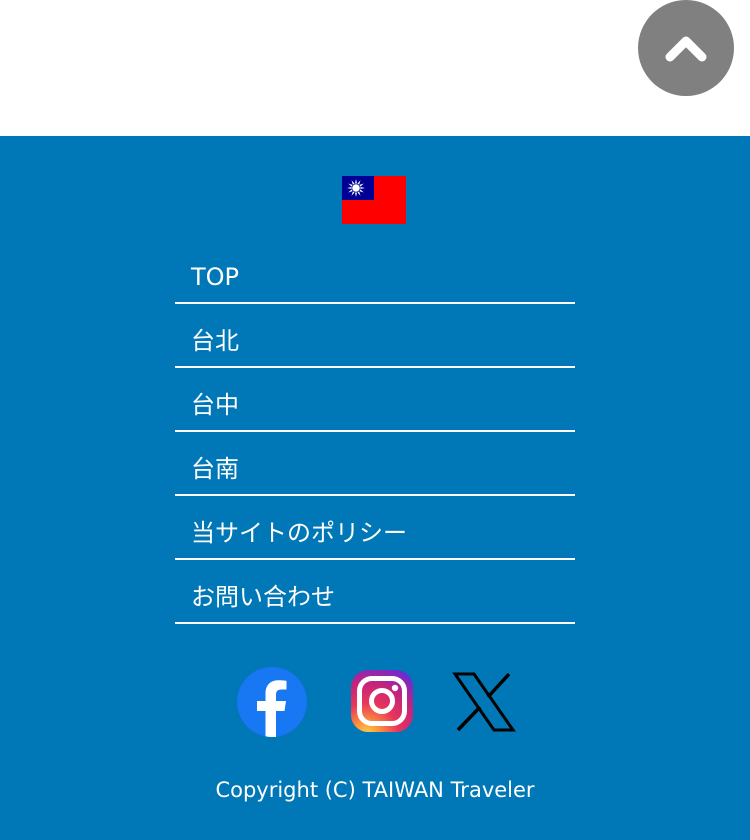 The width and height of the screenshot is (750, 840). I want to click on footer-nav-item-policy: 当サイトのポリシー, so click(375, 528).